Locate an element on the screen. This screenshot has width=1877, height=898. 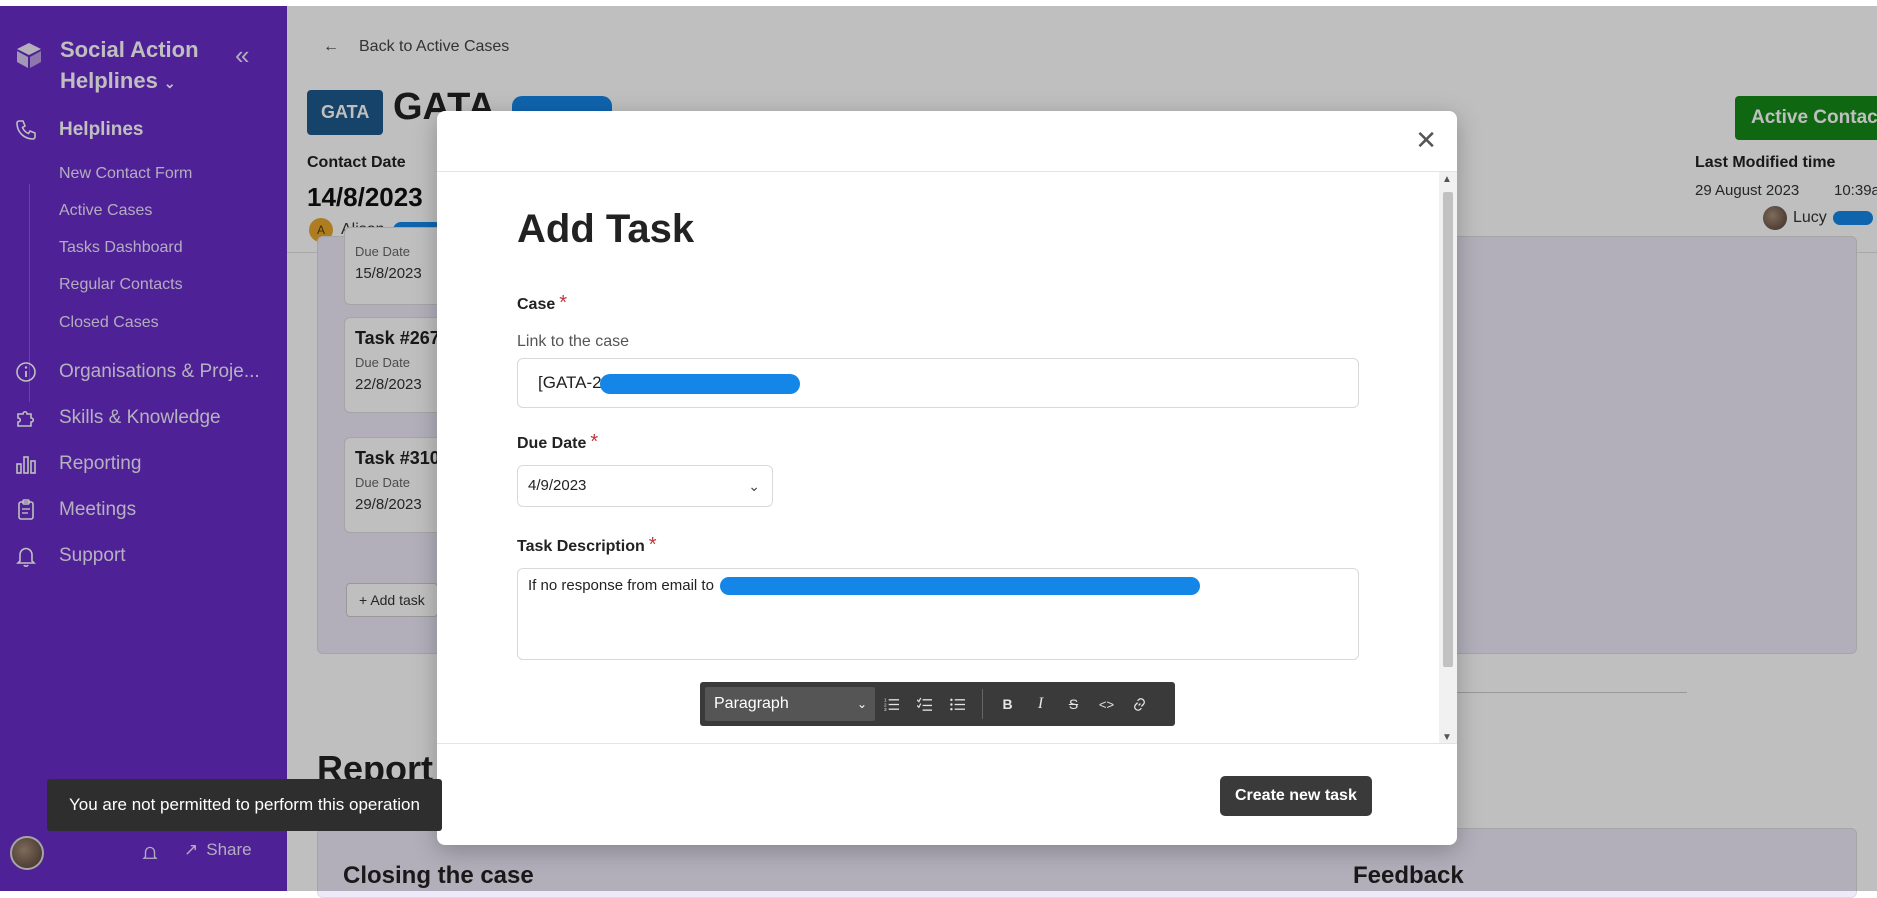
create-task-button: Create new task is located at coordinates (1296, 796).